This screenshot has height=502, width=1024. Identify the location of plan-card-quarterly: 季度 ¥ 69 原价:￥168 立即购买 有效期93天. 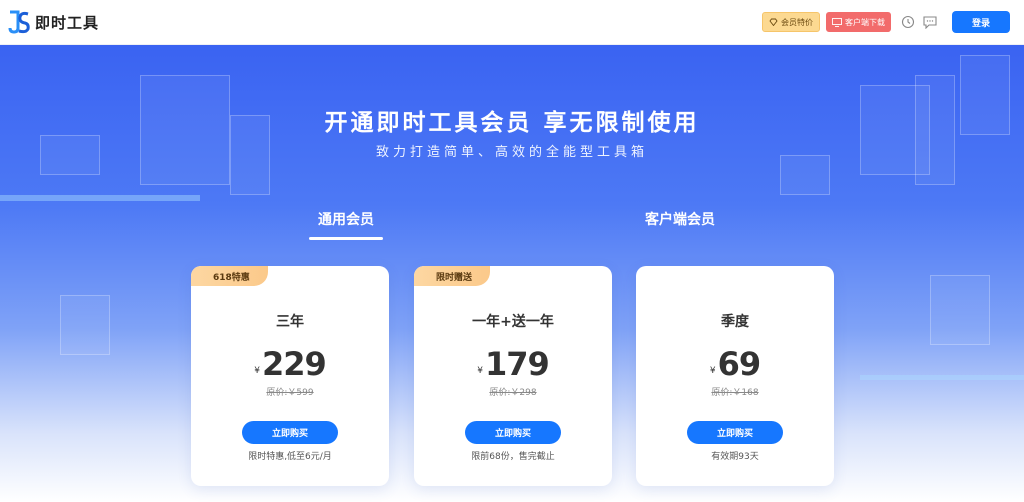
(735, 376).